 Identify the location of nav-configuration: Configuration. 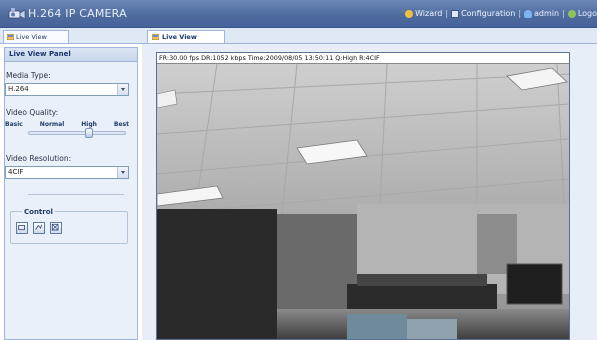
(488, 13).